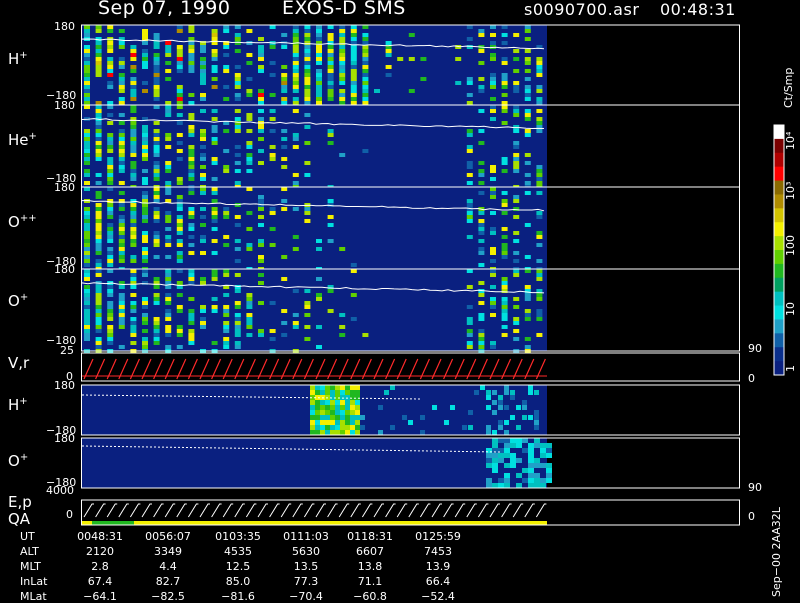  Describe the element at coordinates (306, 536) in the screenshot. I see `table-cell: 0111:03` at that location.